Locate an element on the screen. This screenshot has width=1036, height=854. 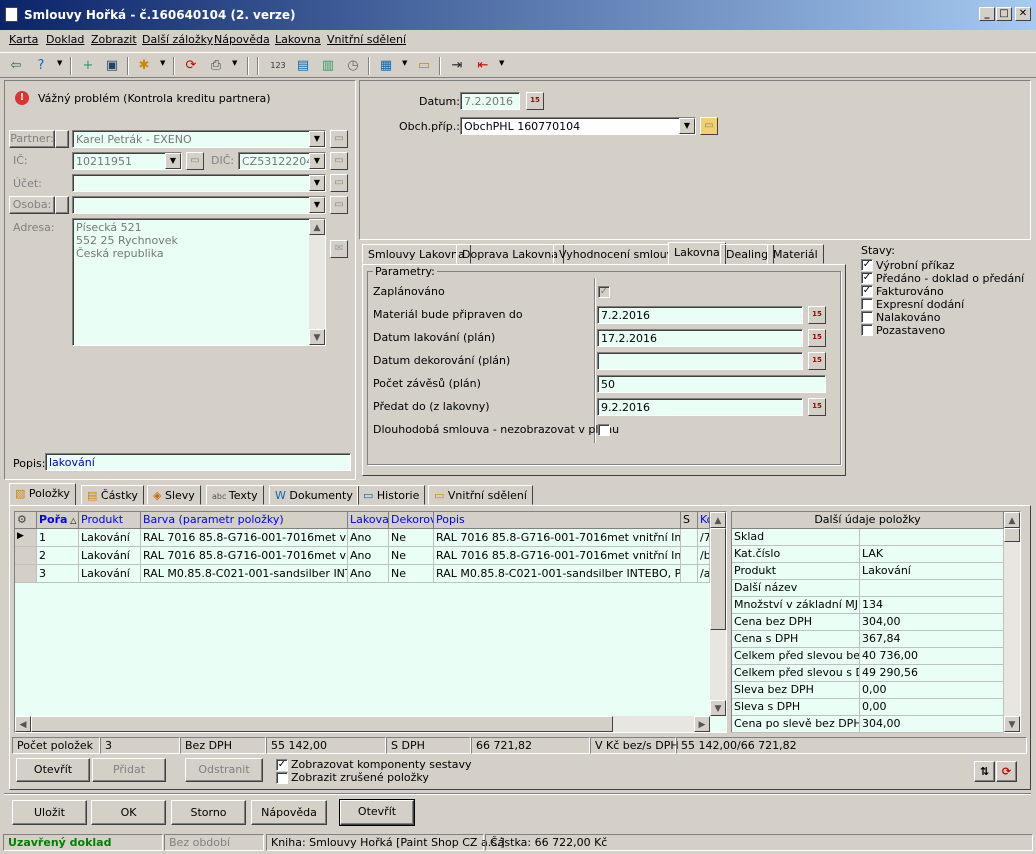
menu-doklad: Doklad is located at coordinates (65, 39).